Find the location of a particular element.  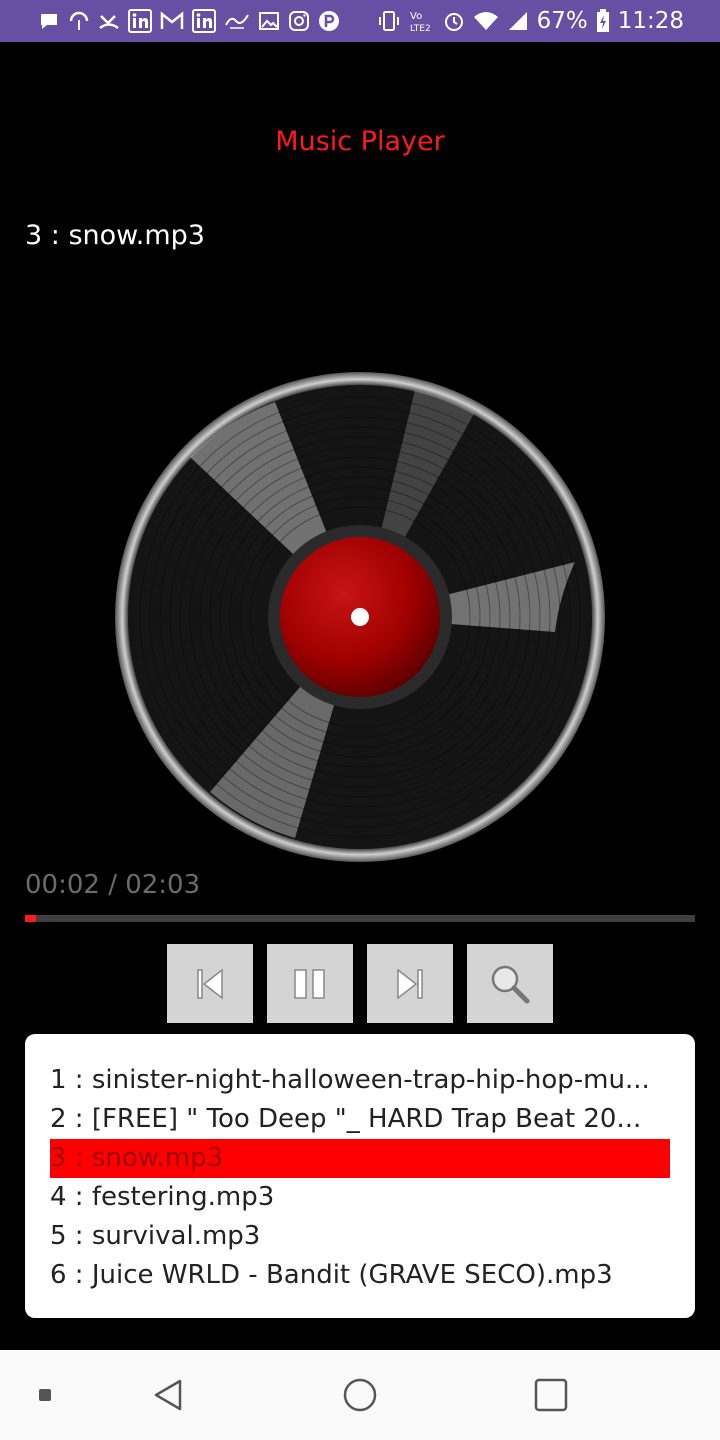

svg-text: Vo is located at coordinates (416, 16).